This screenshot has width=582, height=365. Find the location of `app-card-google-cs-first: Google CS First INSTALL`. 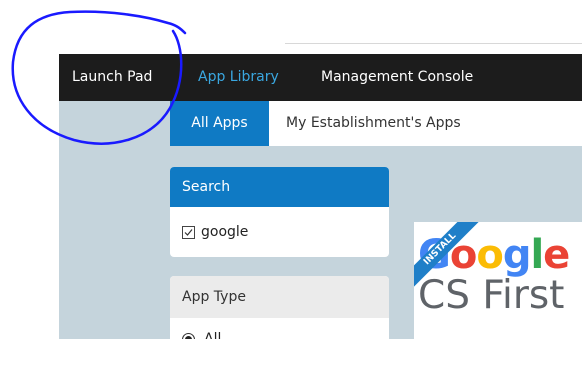

app-card-google-cs-first: Google CS First INSTALL is located at coordinates (498, 280).